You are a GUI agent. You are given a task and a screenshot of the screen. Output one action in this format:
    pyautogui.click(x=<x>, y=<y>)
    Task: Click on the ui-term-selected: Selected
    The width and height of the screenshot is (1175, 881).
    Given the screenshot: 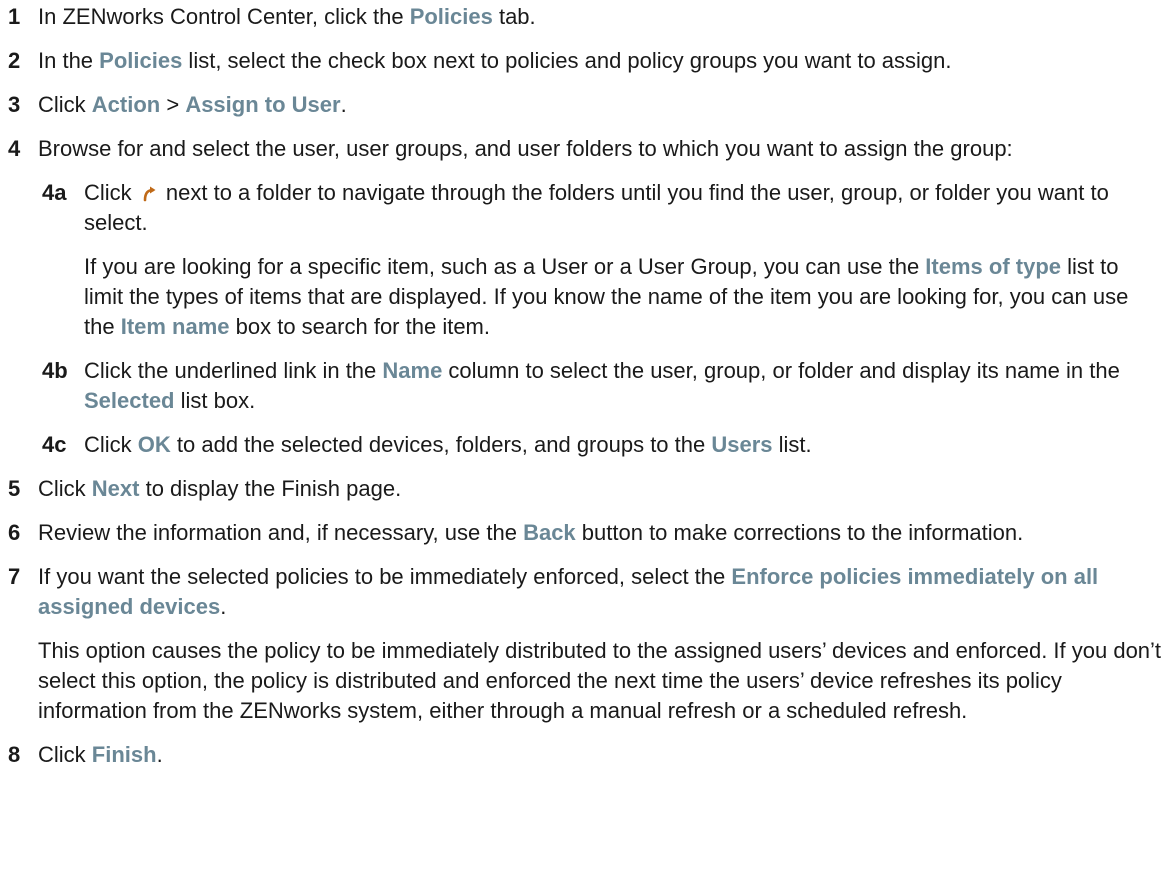 What is the action you would take?
    pyautogui.click(x=129, y=400)
    